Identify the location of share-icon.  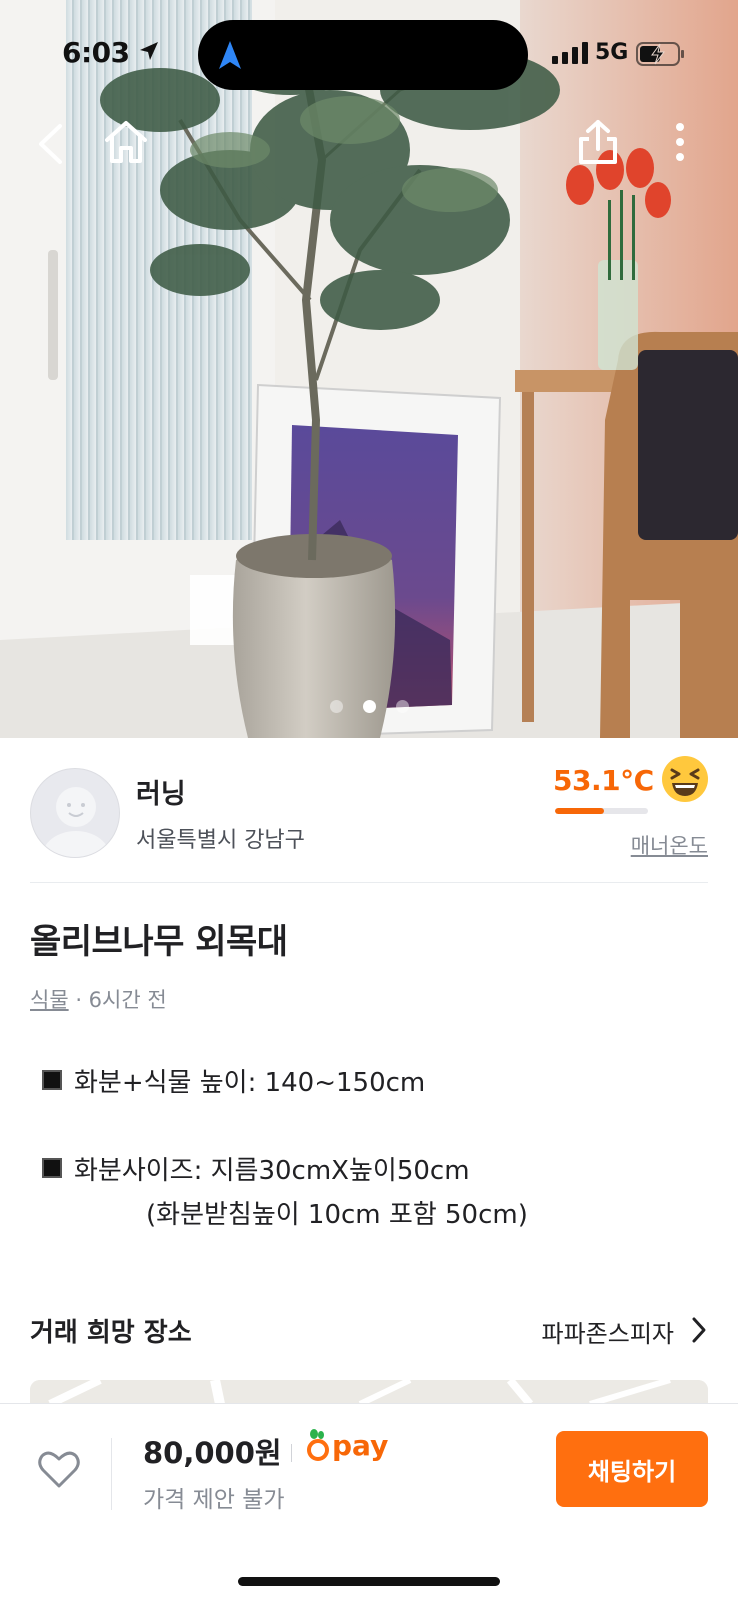
(598, 142).